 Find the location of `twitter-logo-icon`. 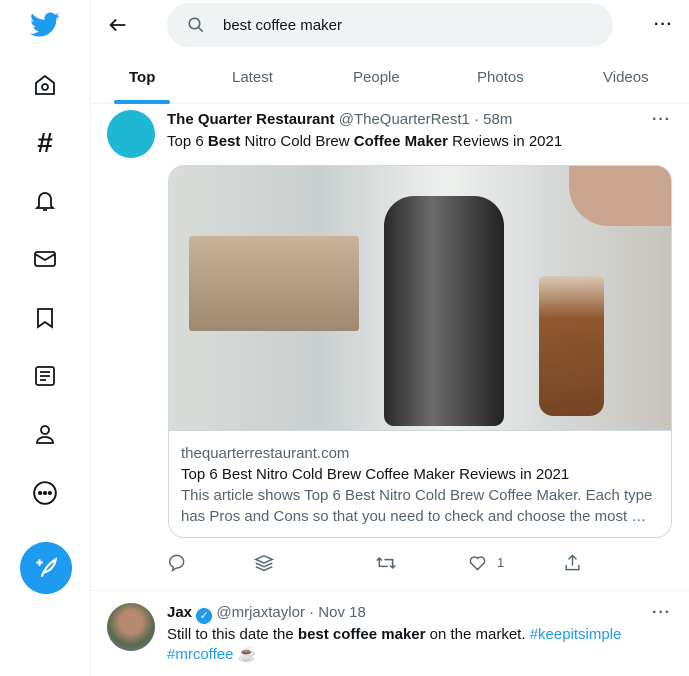

twitter-logo-icon is located at coordinates (45, 25).